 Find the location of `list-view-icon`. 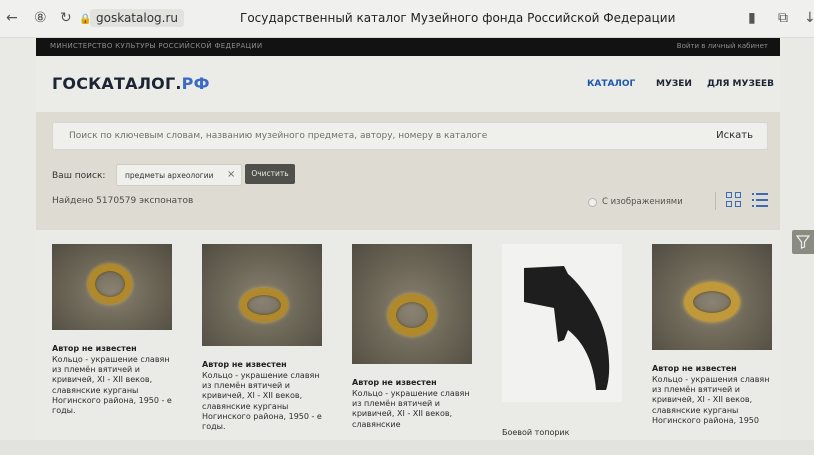

list-view-icon is located at coordinates (760, 200).